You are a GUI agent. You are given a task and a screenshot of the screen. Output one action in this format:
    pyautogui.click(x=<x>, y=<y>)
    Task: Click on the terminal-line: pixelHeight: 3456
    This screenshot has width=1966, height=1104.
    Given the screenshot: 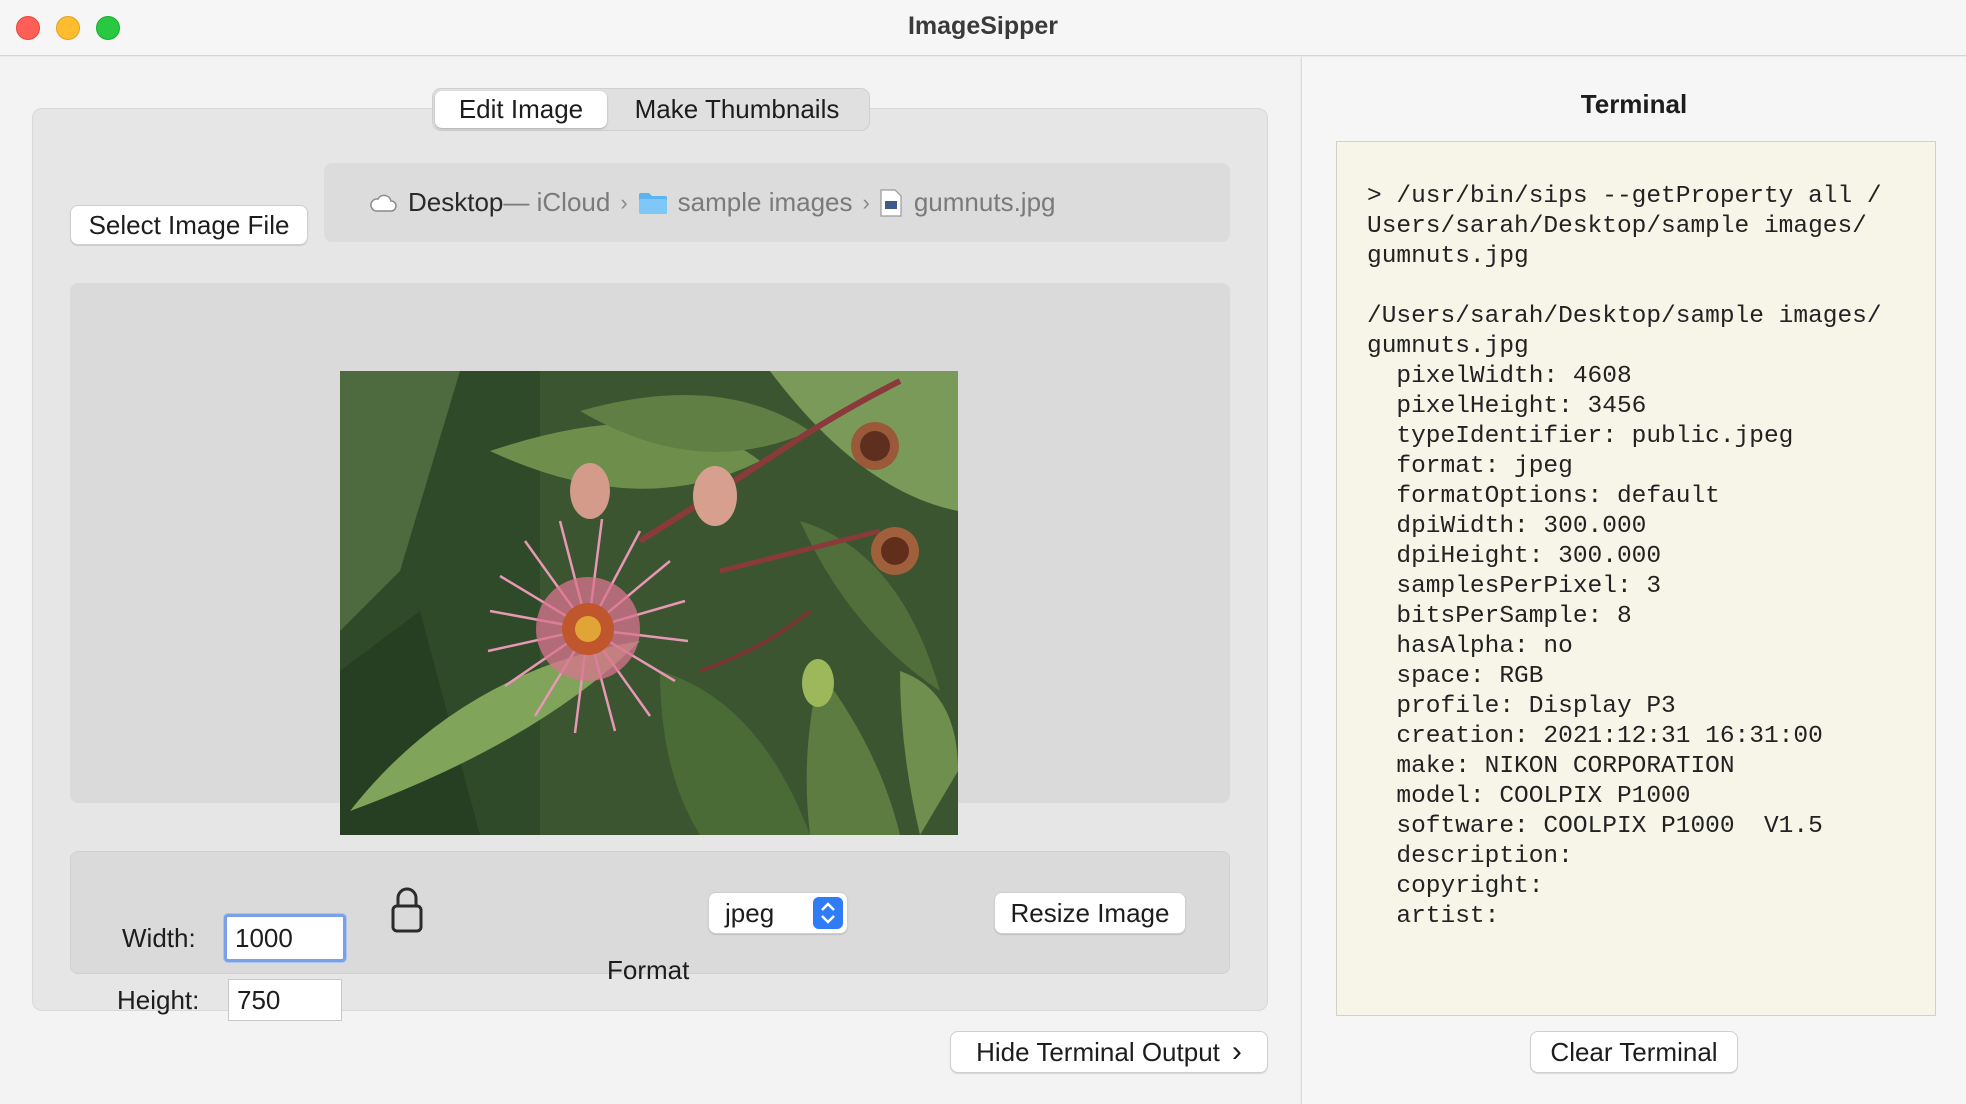 What is the action you would take?
    pyautogui.click(x=1507, y=406)
    